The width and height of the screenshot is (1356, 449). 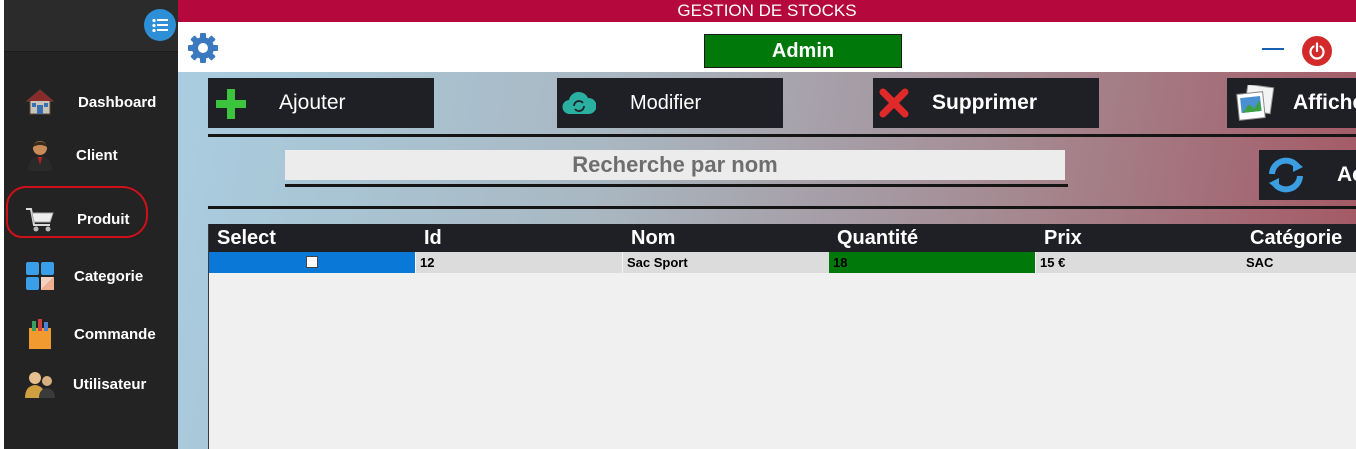 I want to click on sidebar-item-categorie: Categorie, so click(x=91, y=276).